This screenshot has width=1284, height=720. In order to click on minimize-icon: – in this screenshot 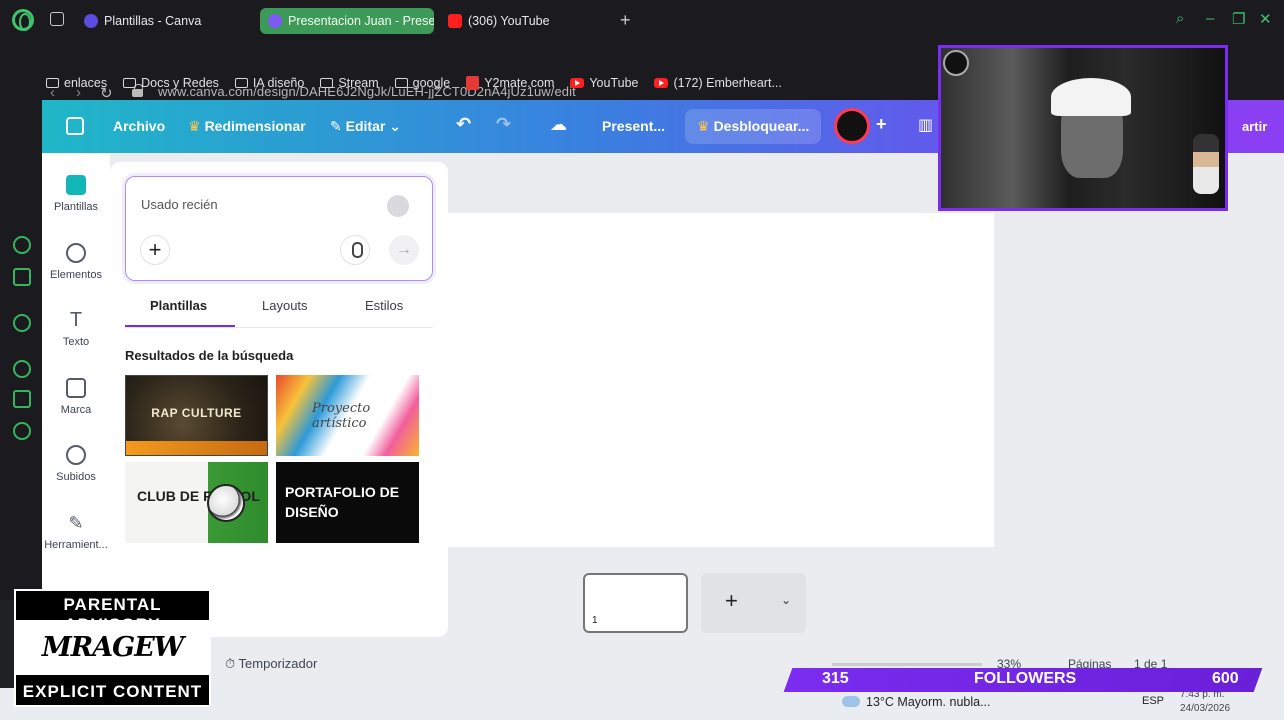, I will do `click(1210, 18)`.